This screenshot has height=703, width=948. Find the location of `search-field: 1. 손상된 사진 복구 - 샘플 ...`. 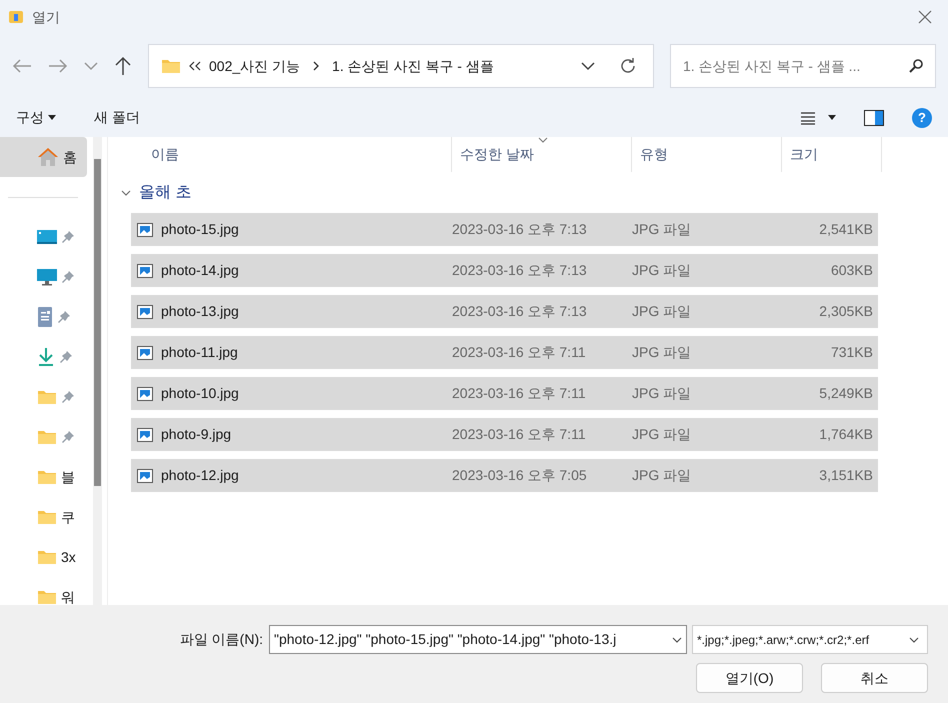

search-field: 1. 손상된 사진 복구 - 샘플 ... is located at coordinates (803, 66).